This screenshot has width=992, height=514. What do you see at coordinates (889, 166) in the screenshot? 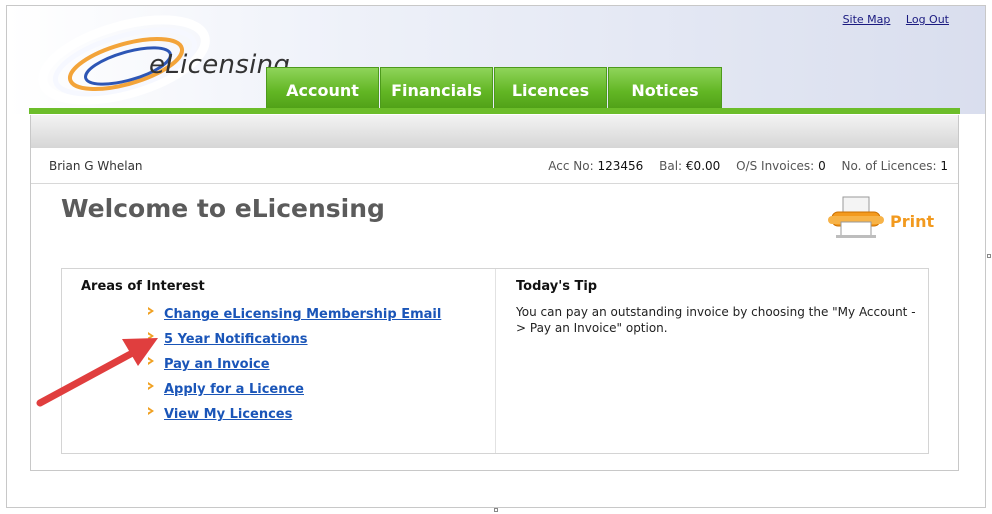
I see `licences-count-label: No. of Licences:` at bounding box center [889, 166].